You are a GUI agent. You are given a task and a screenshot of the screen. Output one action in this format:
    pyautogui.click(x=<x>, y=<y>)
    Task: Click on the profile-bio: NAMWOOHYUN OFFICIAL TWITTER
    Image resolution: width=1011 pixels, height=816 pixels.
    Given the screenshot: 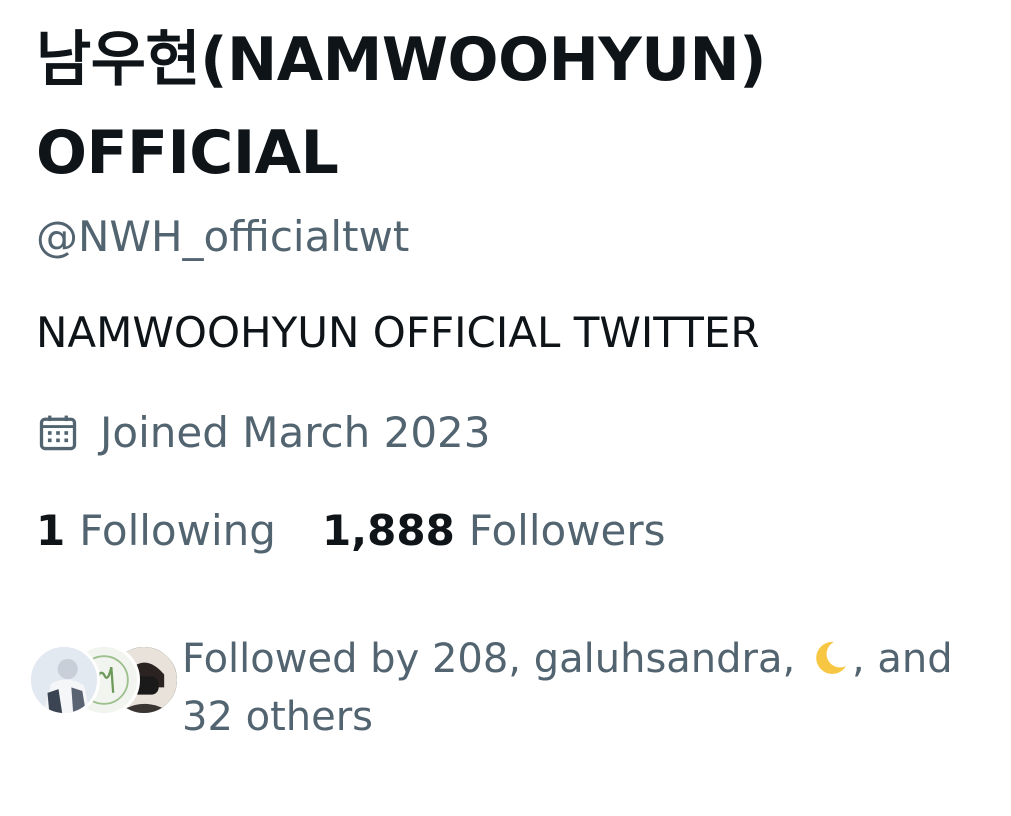 What is the action you would take?
    pyautogui.click(x=398, y=332)
    